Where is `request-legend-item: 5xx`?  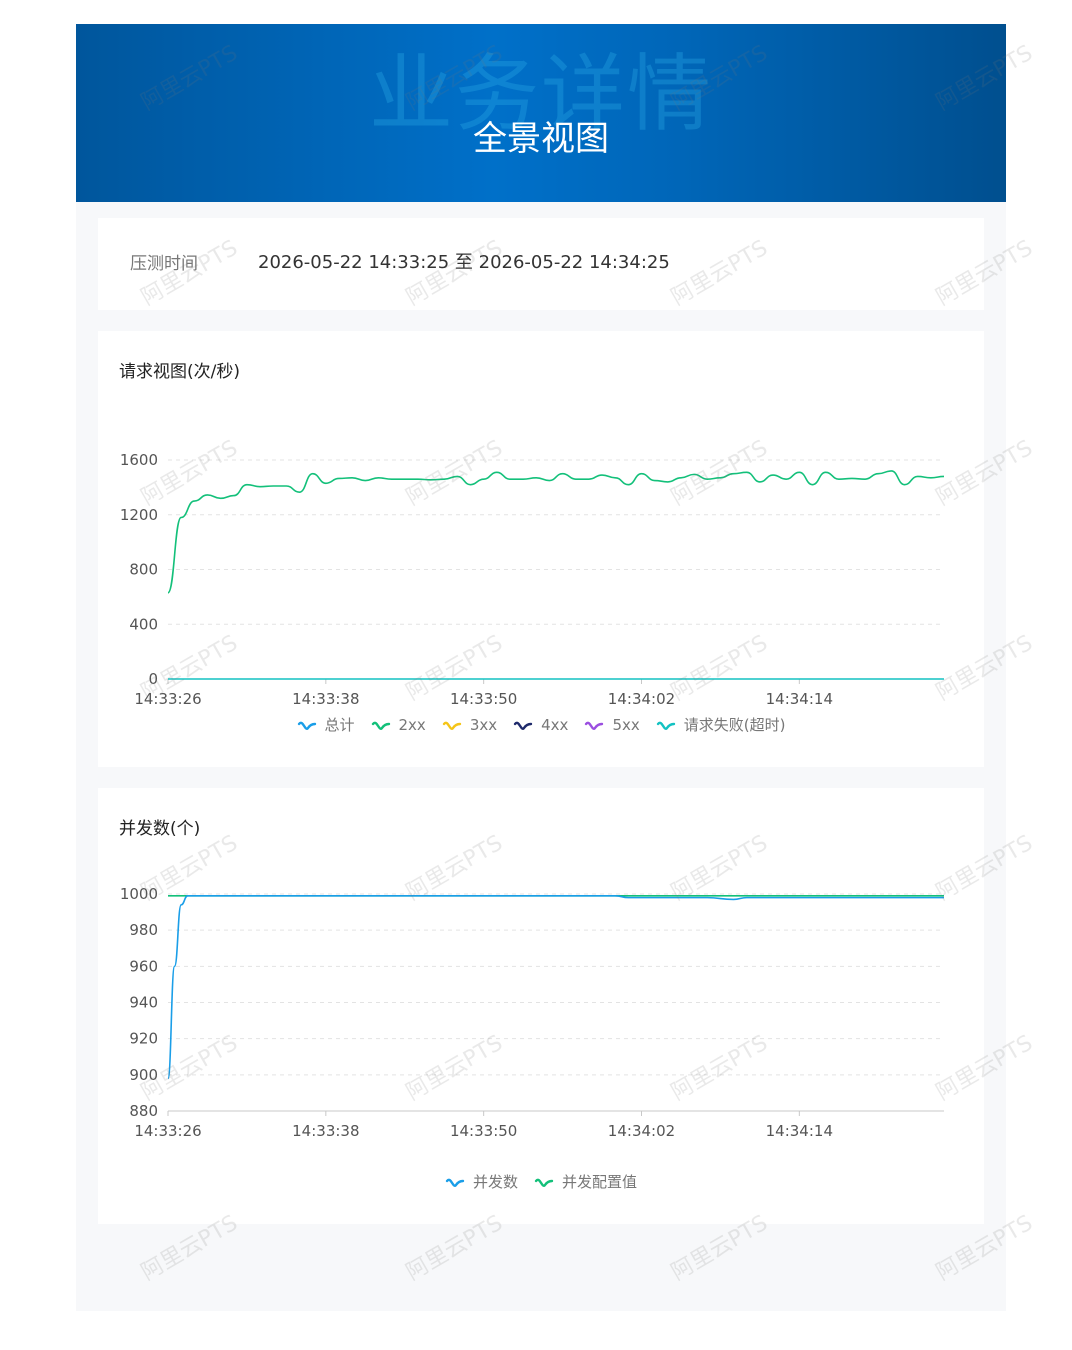 request-legend-item: 5xx is located at coordinates (612, 725).